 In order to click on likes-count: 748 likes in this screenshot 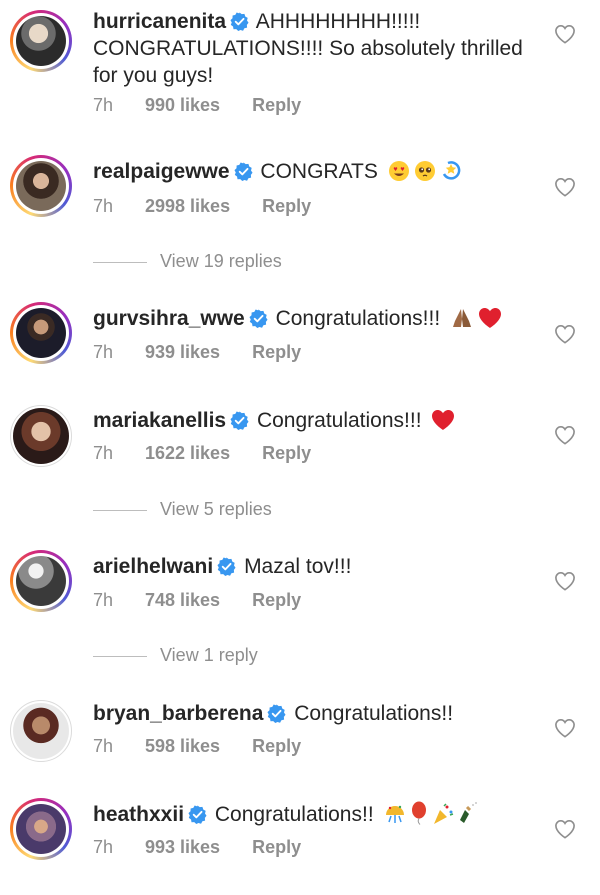, I will do `click(182, 600)`.